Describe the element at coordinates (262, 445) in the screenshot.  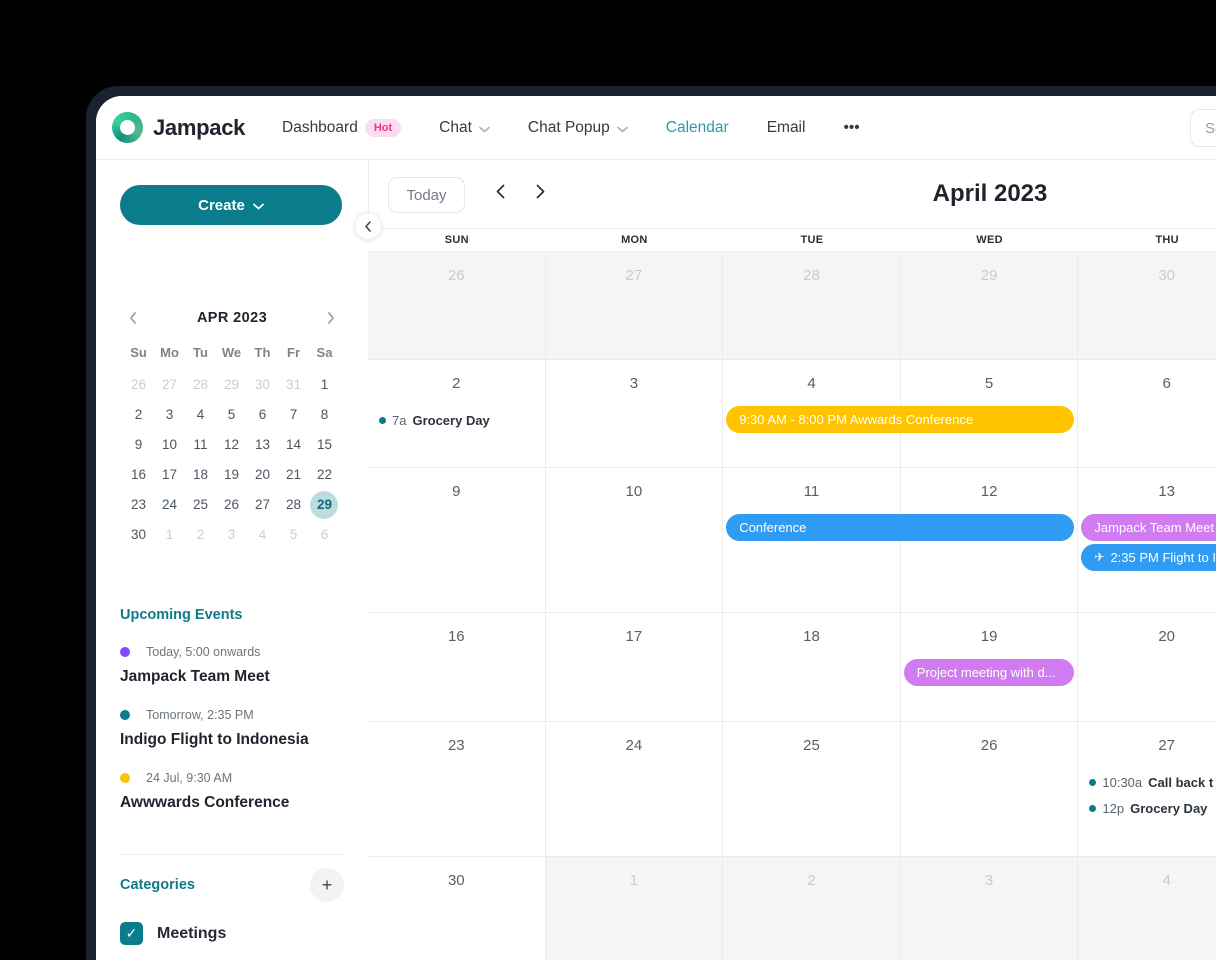
I see `mini-day: 13` at that location.